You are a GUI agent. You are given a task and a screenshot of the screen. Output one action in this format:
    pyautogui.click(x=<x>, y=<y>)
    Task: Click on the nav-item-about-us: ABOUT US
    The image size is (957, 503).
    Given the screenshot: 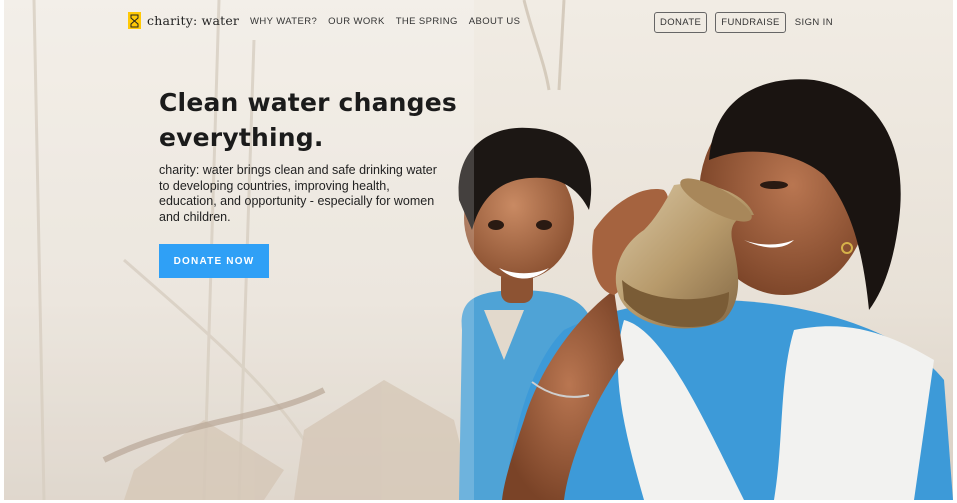 What is the action you would take?
    pyautogui.click(x=495, y=21)
    